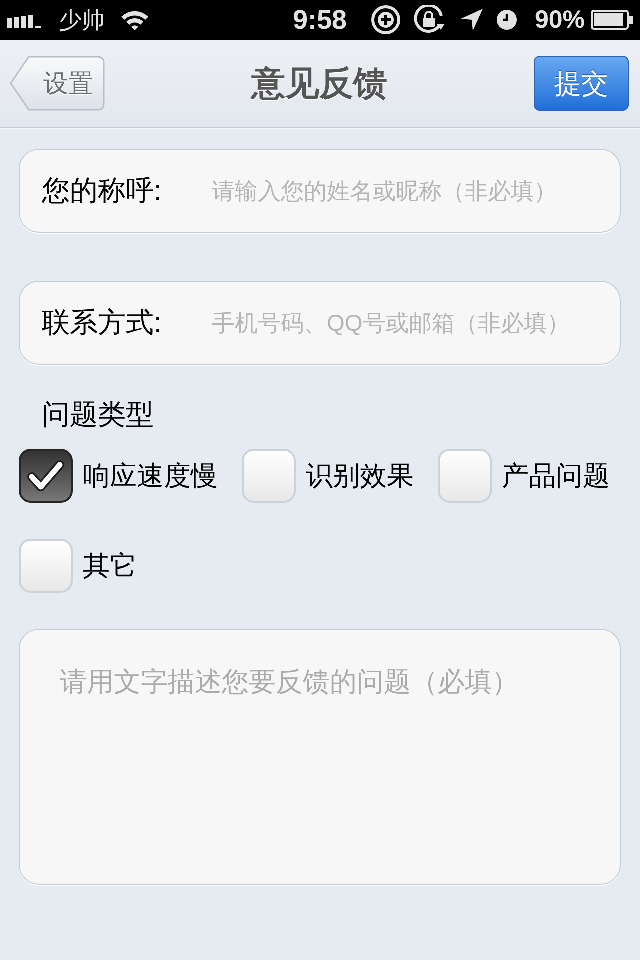  Describe the element at coordinates (25, 20) in the screenshot. I see `signal-icon` at that location.